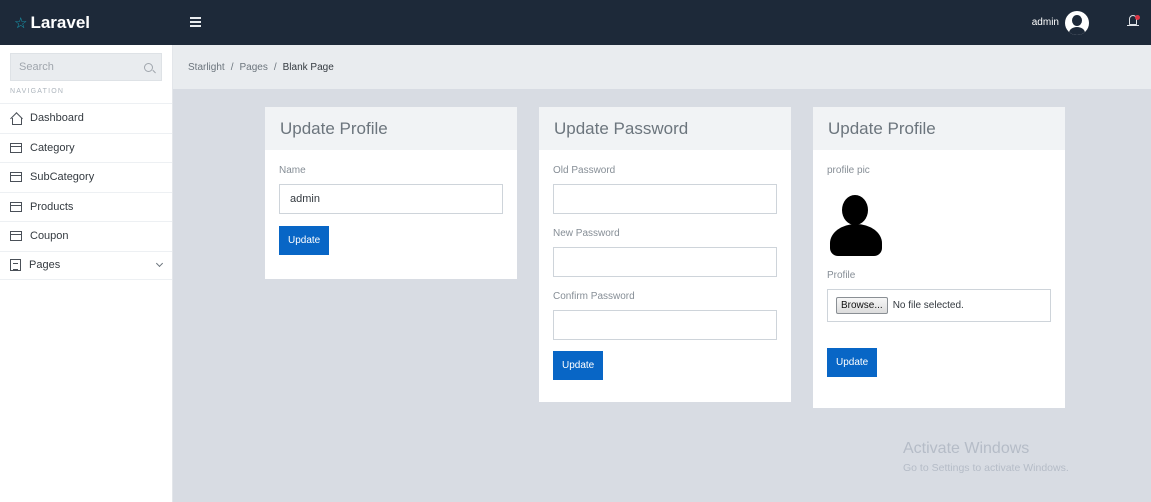 This screenshot has height=502, width=1151. I want to click on confirm-password-field, so click(665, 325).